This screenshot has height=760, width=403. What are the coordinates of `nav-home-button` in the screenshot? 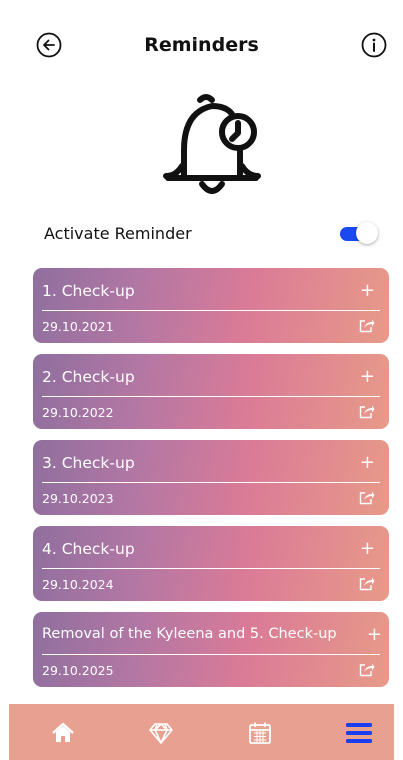 It's located at (63, 733).